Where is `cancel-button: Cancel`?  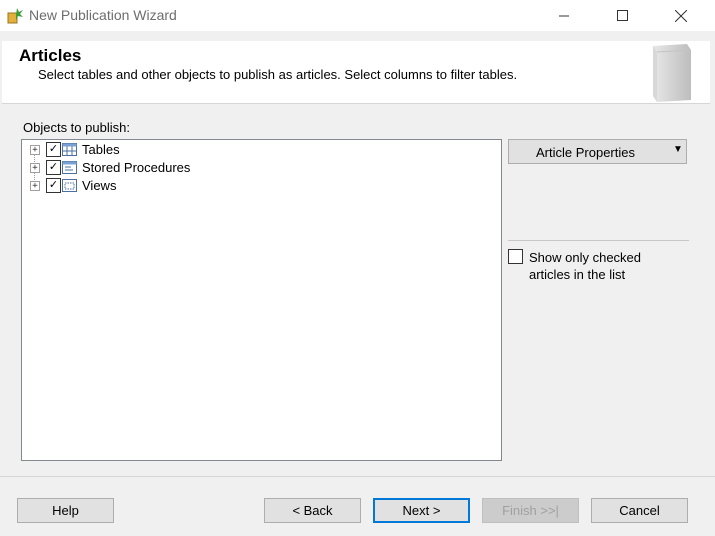 cancel-button: Cancel is located at coordinates (639, 510).